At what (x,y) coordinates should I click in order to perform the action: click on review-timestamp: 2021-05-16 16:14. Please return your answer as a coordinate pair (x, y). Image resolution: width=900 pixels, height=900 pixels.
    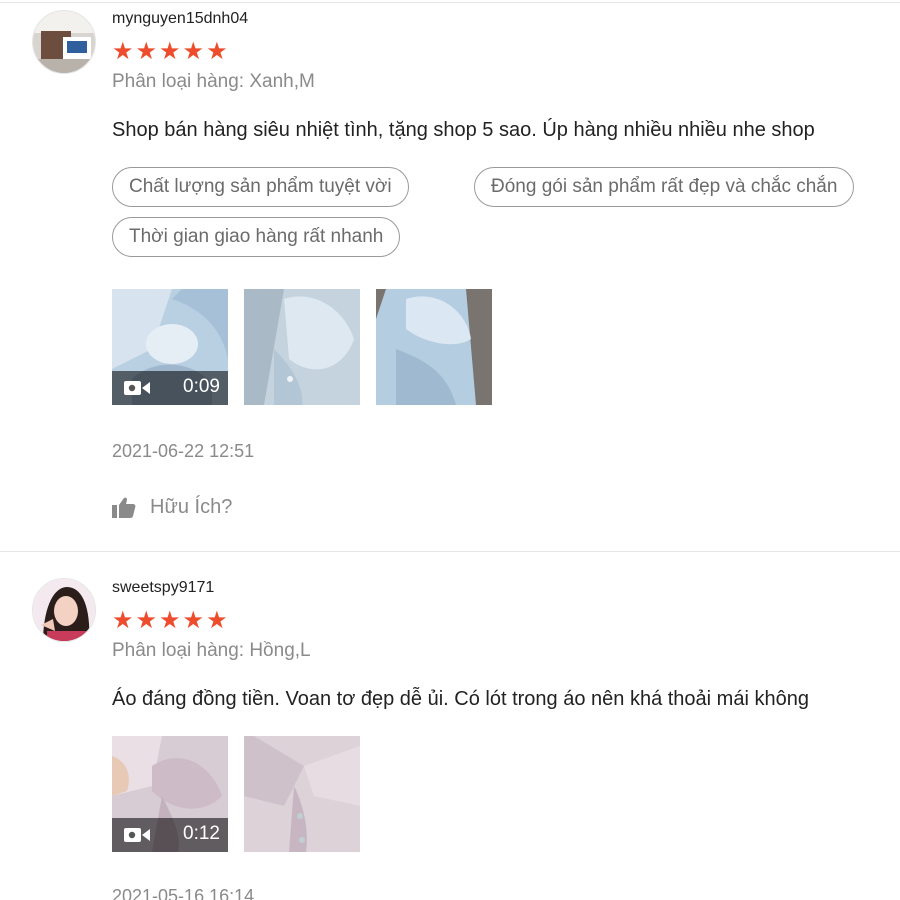
    Looking at the image, I should click on (183, 893).